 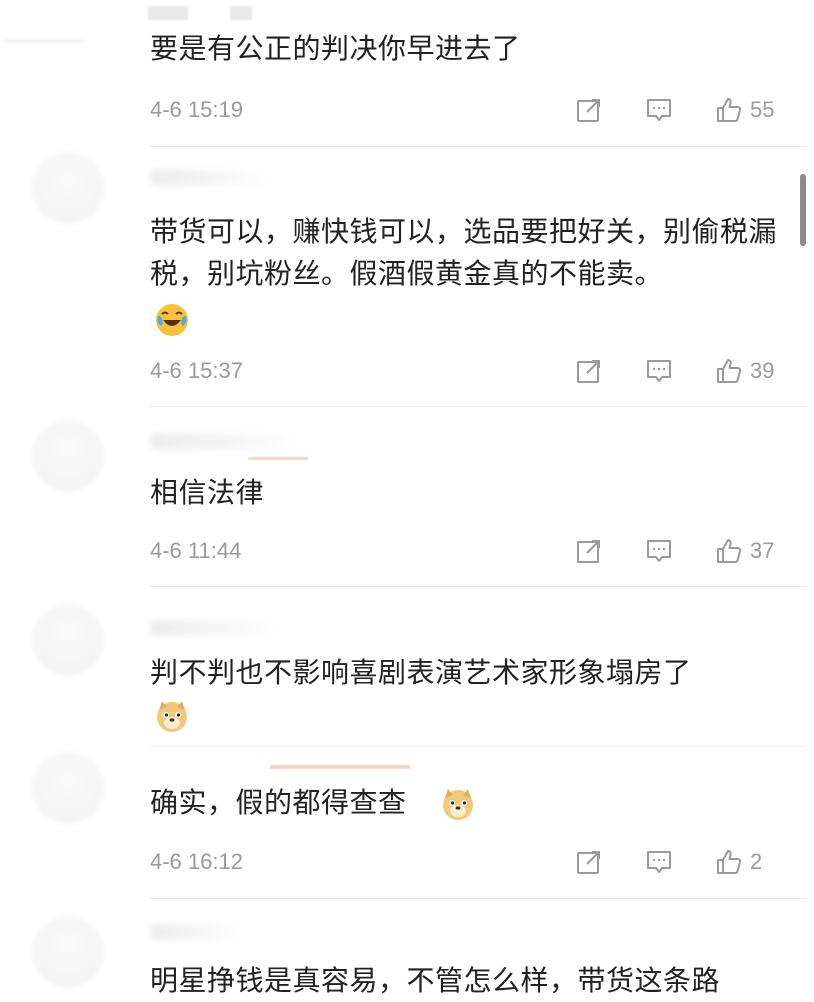 I want to click on like-count: 37, so click(x=762, y=550).